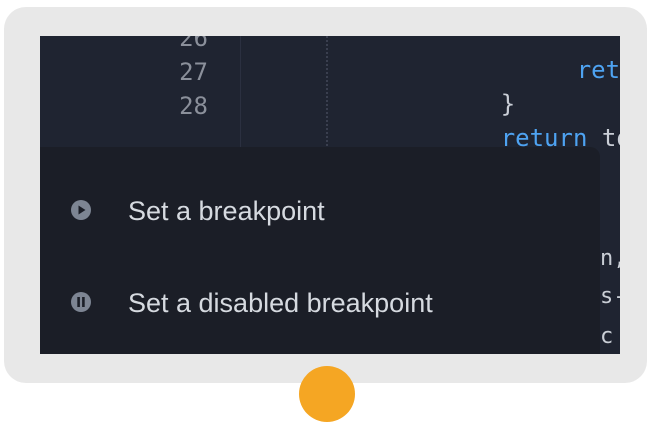 This screenshot has width=647, height=422. I want to click on code-fragment: c, so click(607, 336).